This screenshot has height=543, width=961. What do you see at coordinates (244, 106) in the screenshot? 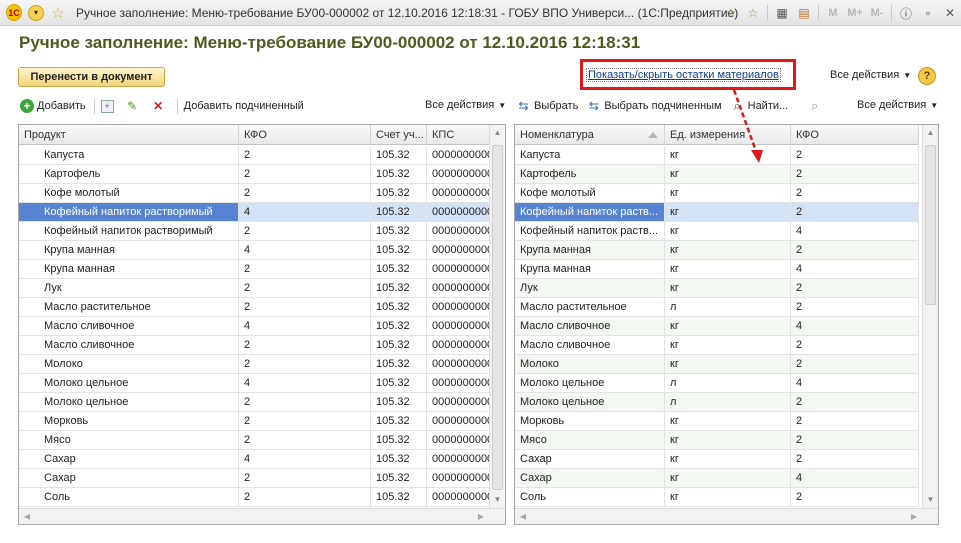
I see `add-child-button: Добавить подчиненный` at bounding box center [244, 106].